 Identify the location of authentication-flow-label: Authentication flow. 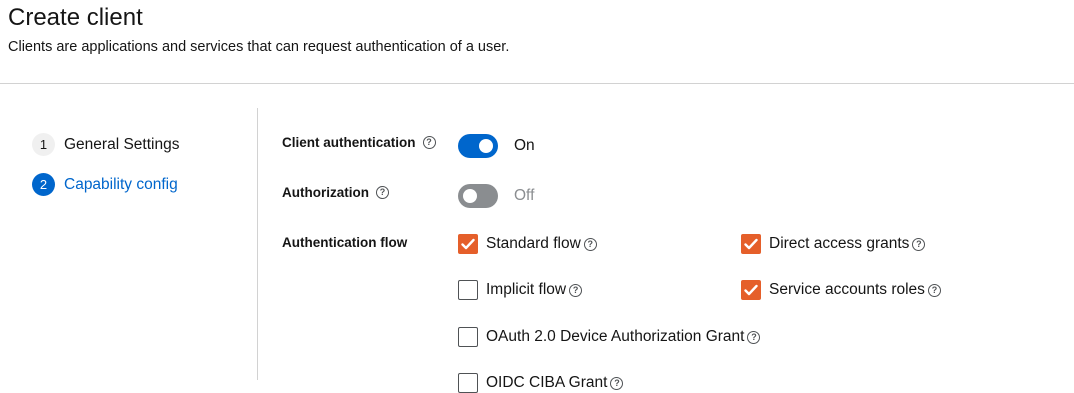
(344, 242).